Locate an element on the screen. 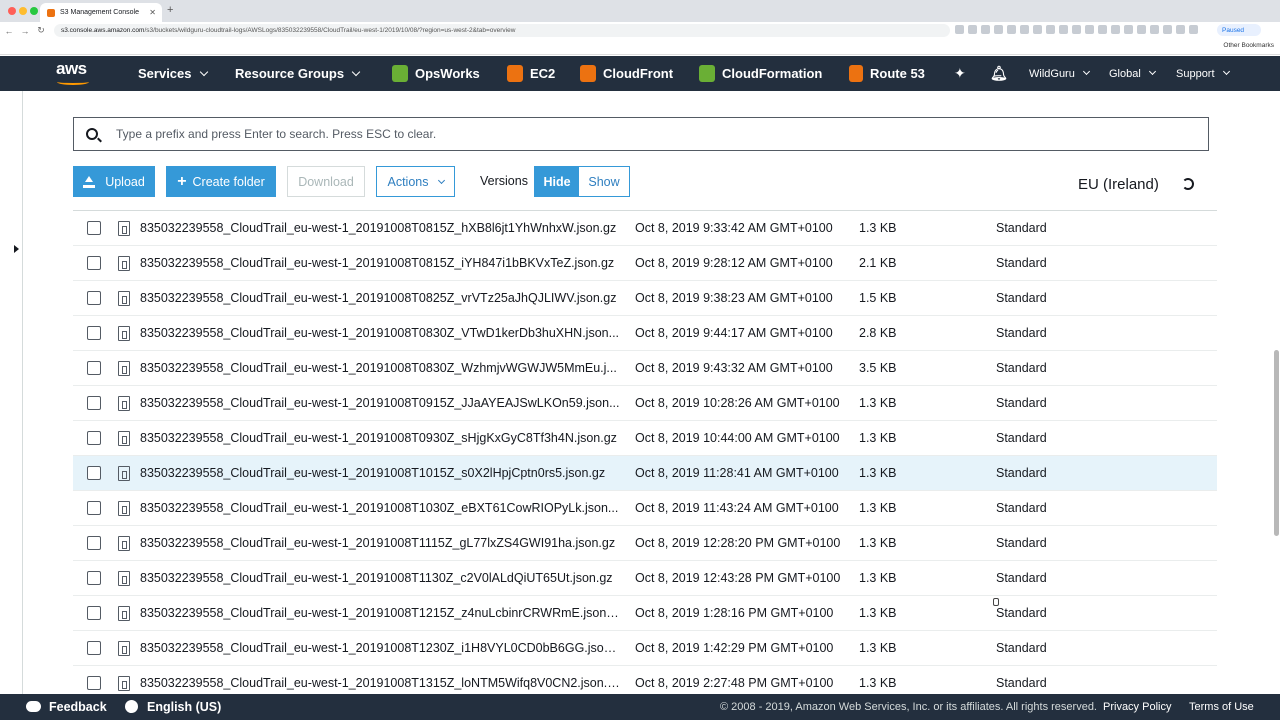 The image size is (1280, 720). shortcut-ec2: EC2 is located at coordinates (531, 73).